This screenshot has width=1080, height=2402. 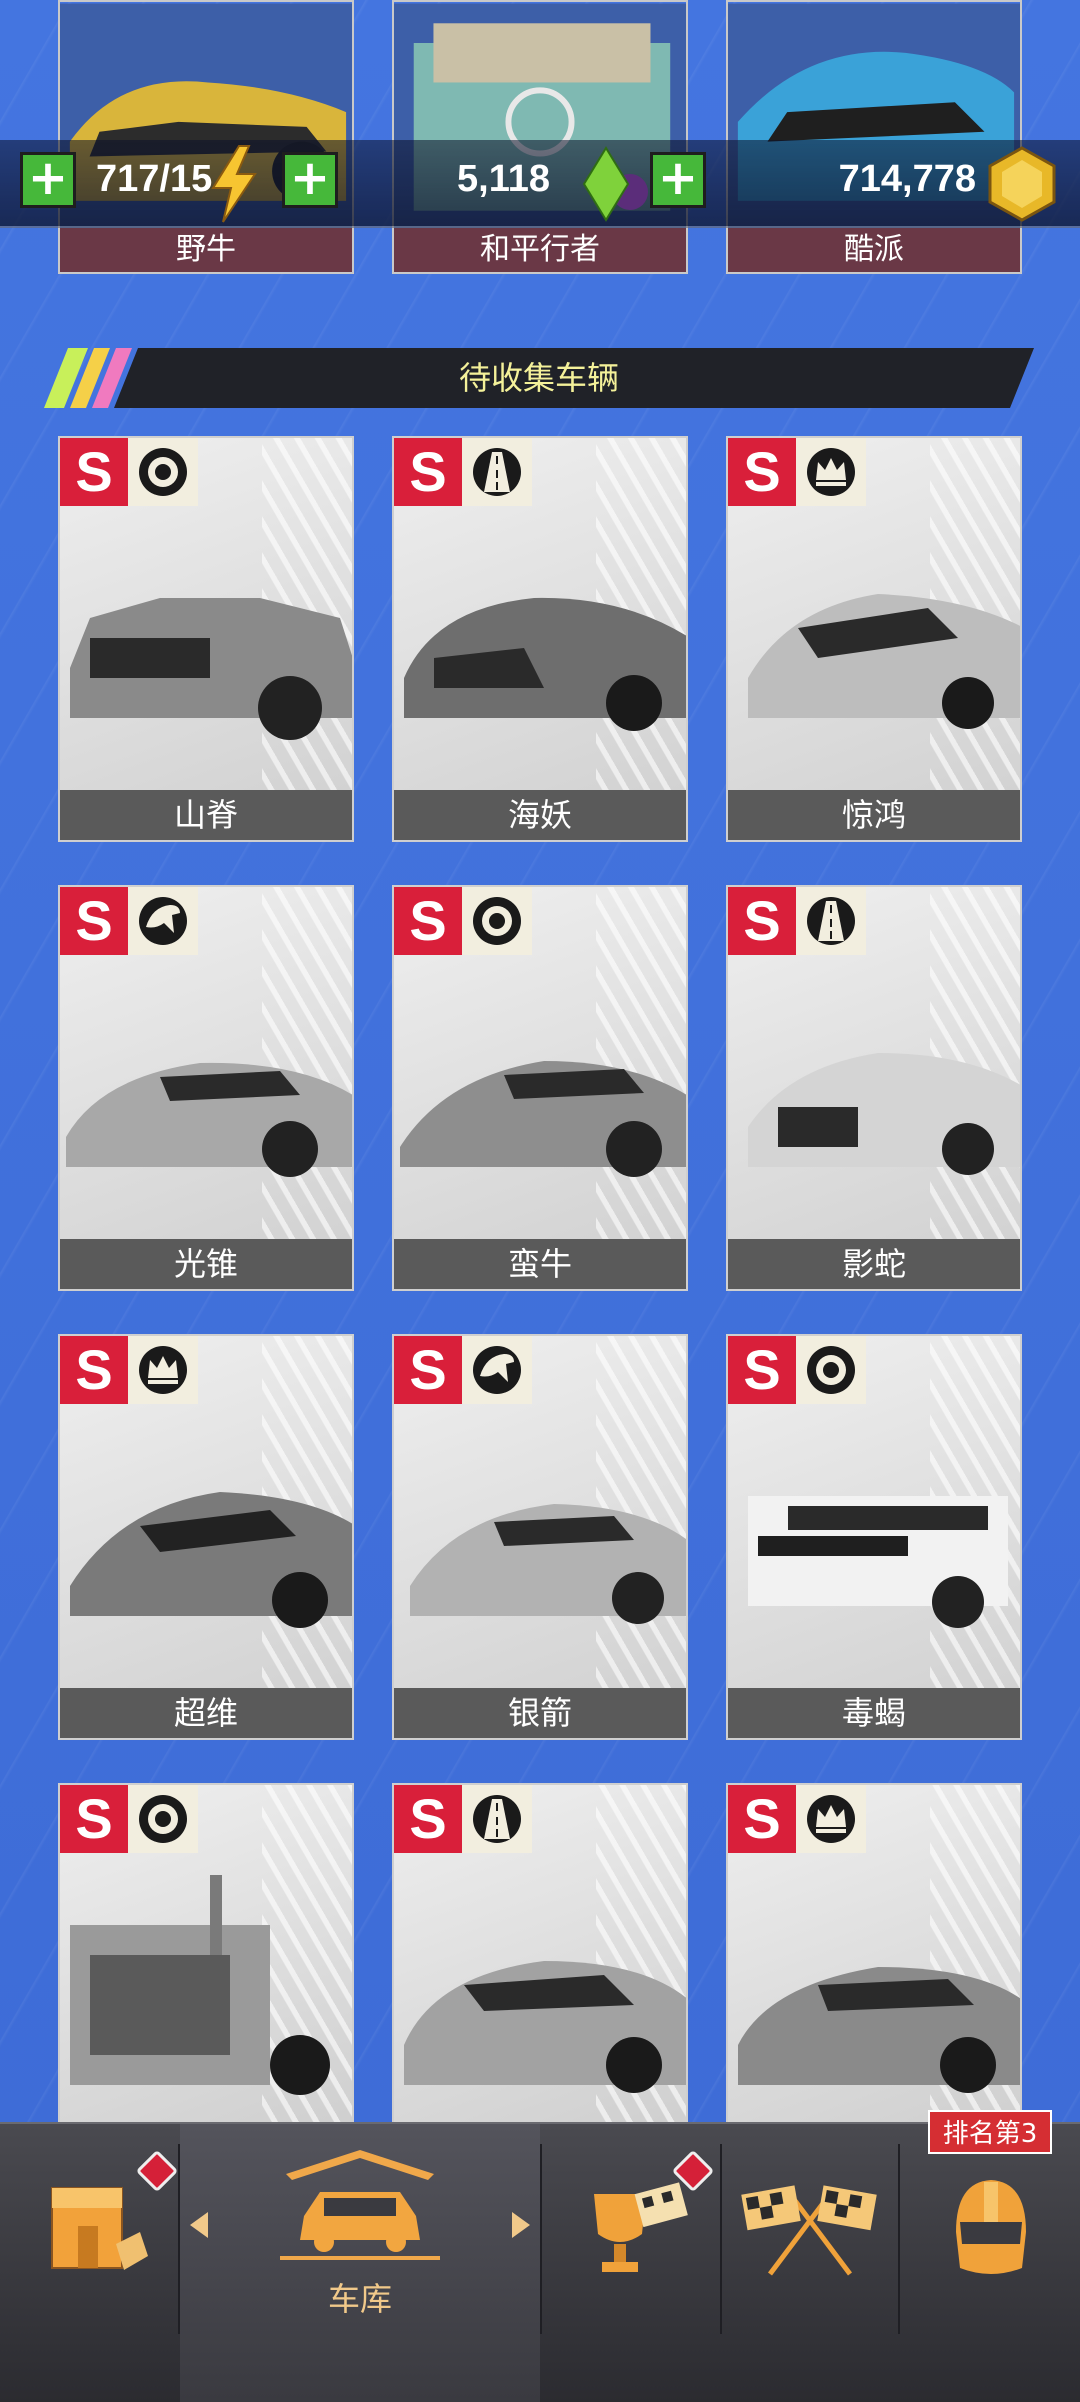 I want to click on car-name: 惊鸿, so click(x=874, y=815).